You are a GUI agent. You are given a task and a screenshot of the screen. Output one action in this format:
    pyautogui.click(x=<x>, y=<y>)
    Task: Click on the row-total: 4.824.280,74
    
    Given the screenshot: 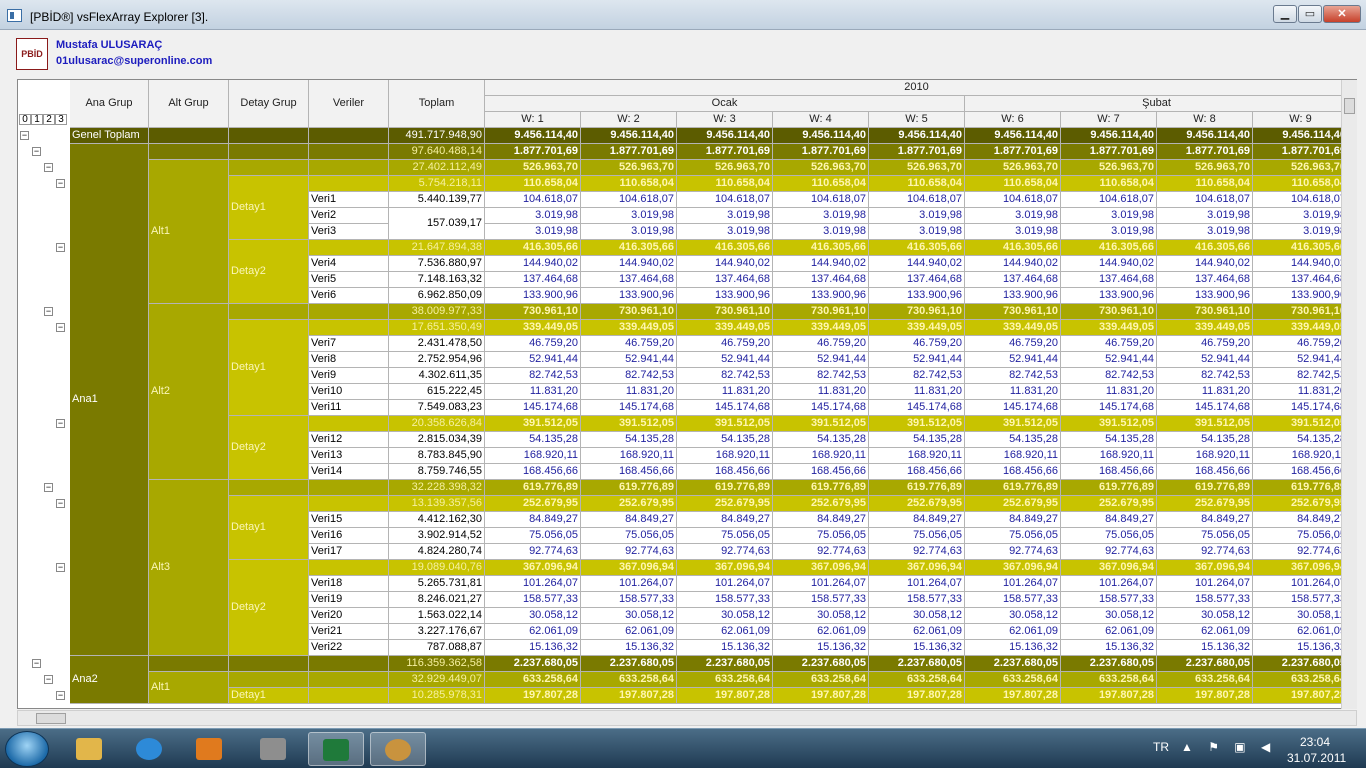 What is the action you would take?
    pyautogui.click(x=437, y=552)
    